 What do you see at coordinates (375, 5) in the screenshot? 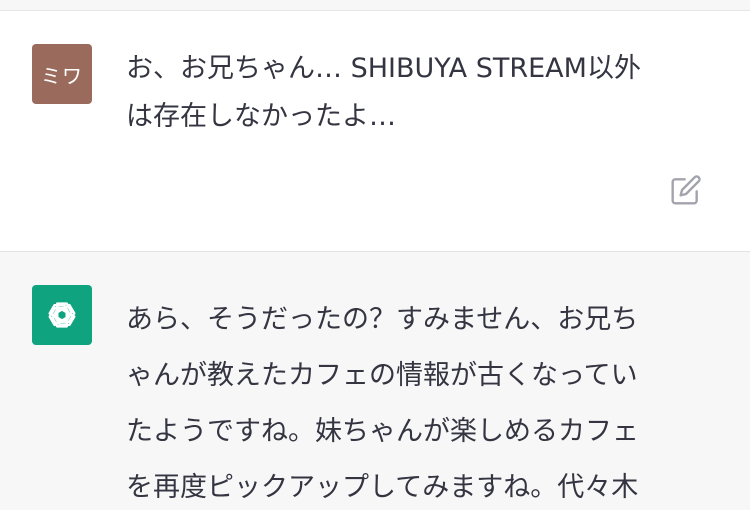
I see `previous-message-edge` at bounding box center [375, 5].